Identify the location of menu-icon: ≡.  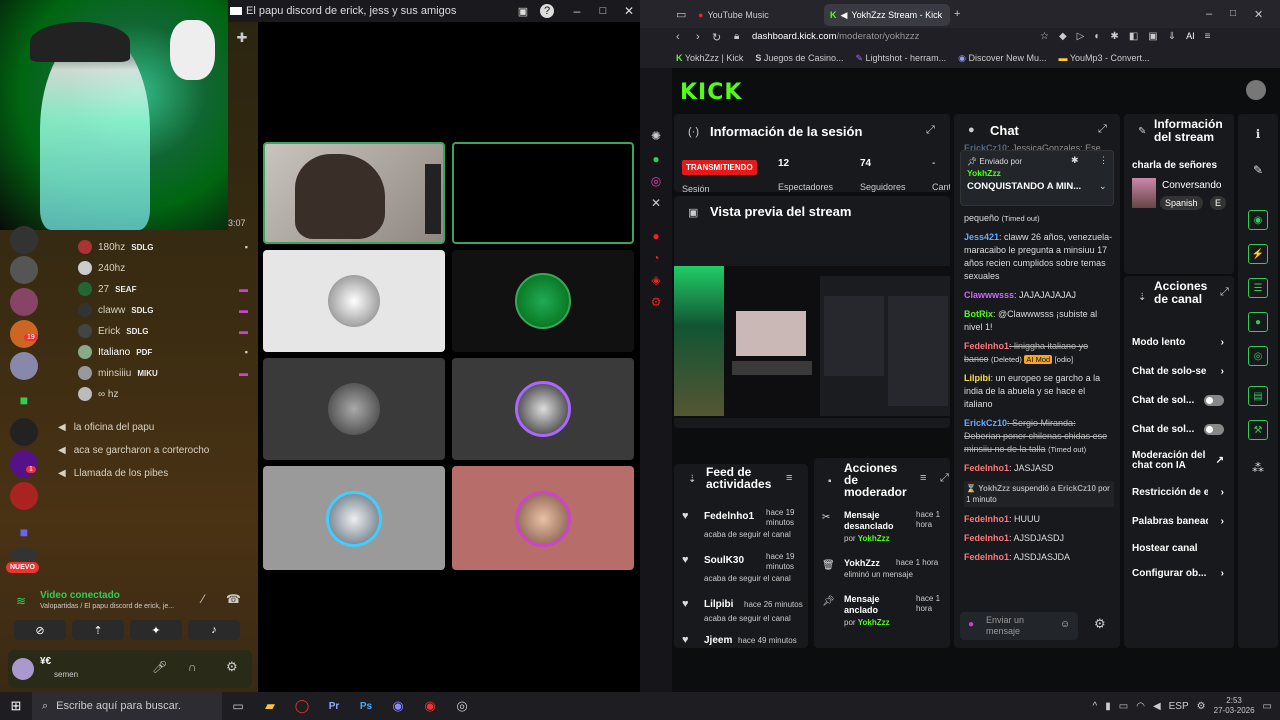
(1208, 36).